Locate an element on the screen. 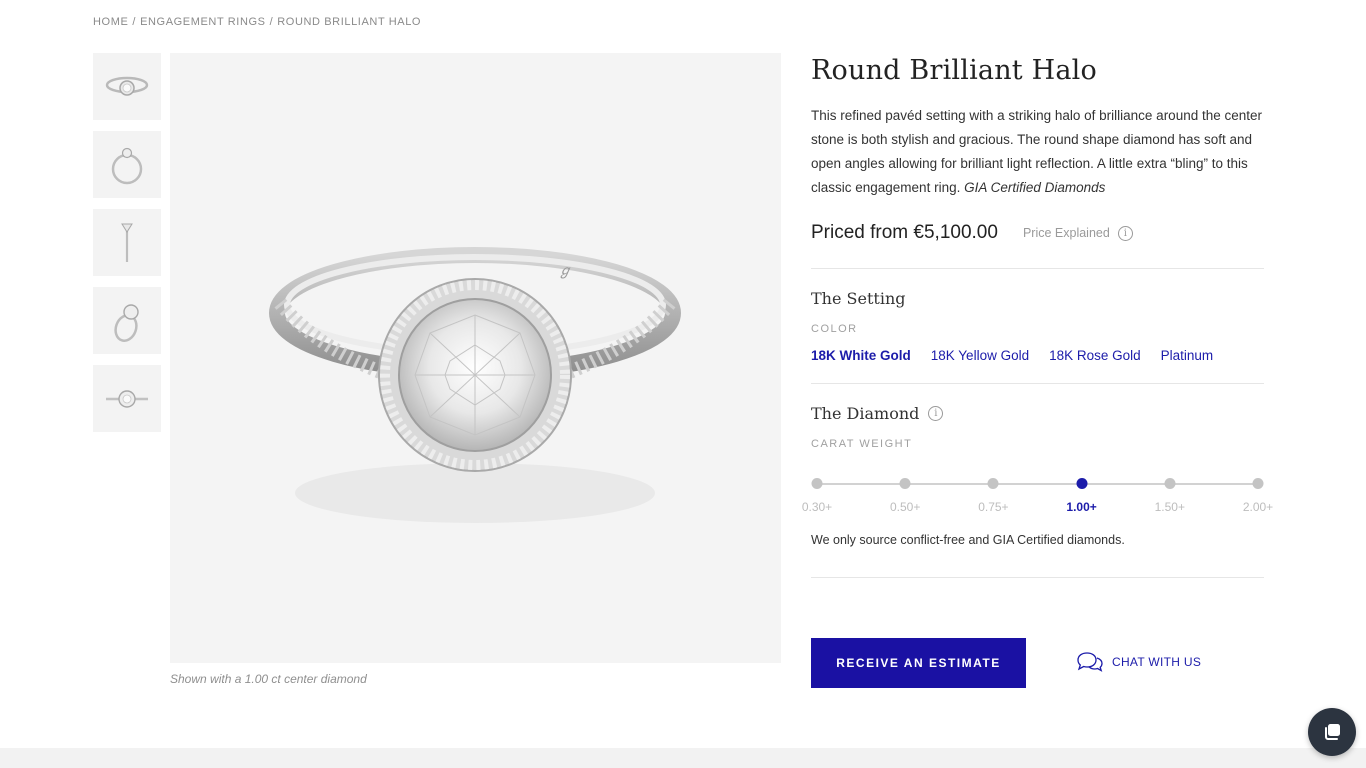  thumbnail-ring-angle is located at coordinates (127, 320).